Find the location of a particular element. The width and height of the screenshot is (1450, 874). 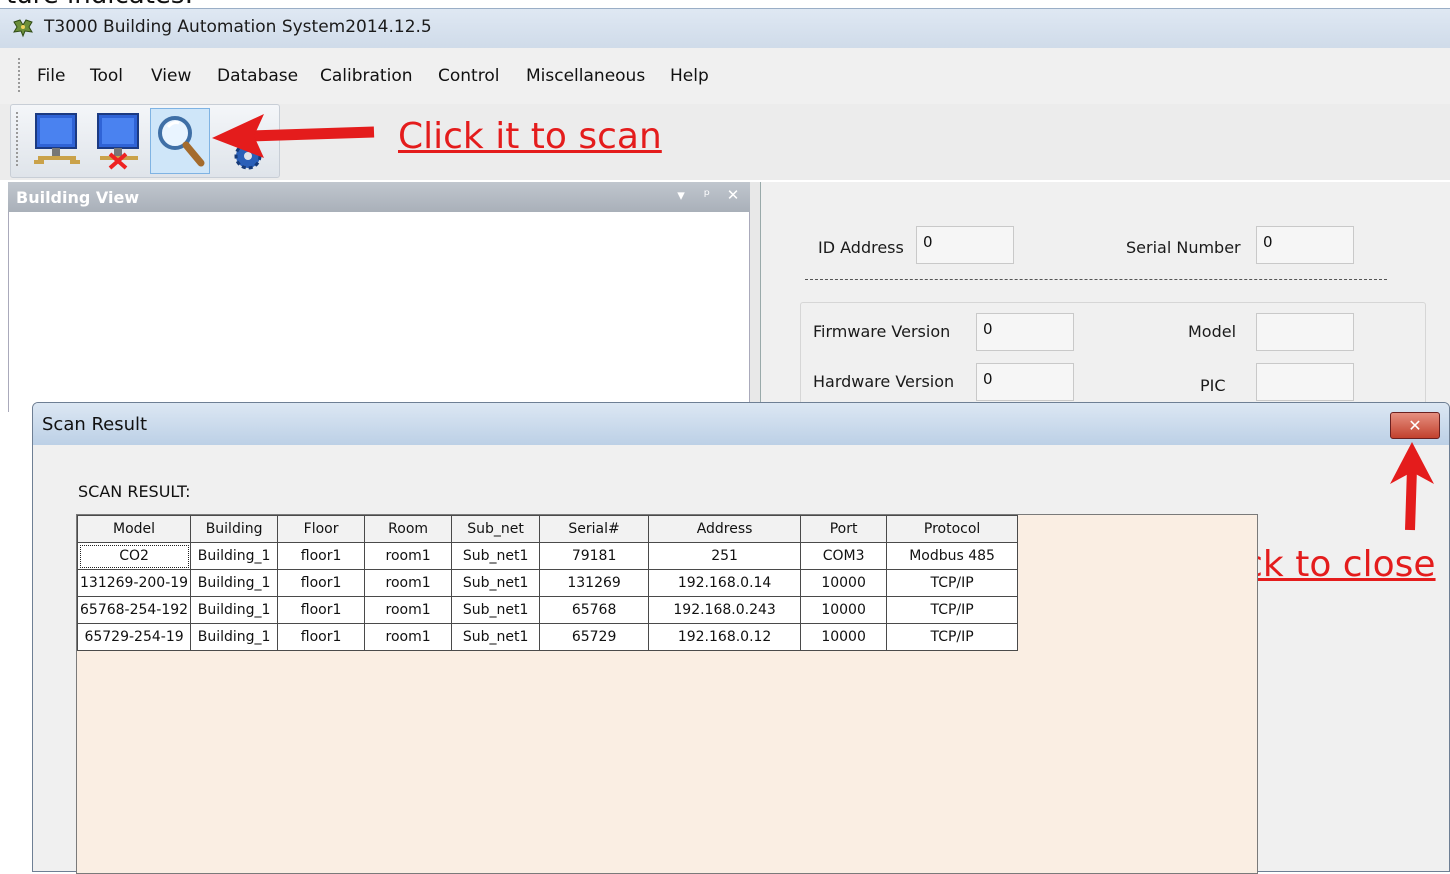

id-address-field: 0 is located at coordinates (965, 245).